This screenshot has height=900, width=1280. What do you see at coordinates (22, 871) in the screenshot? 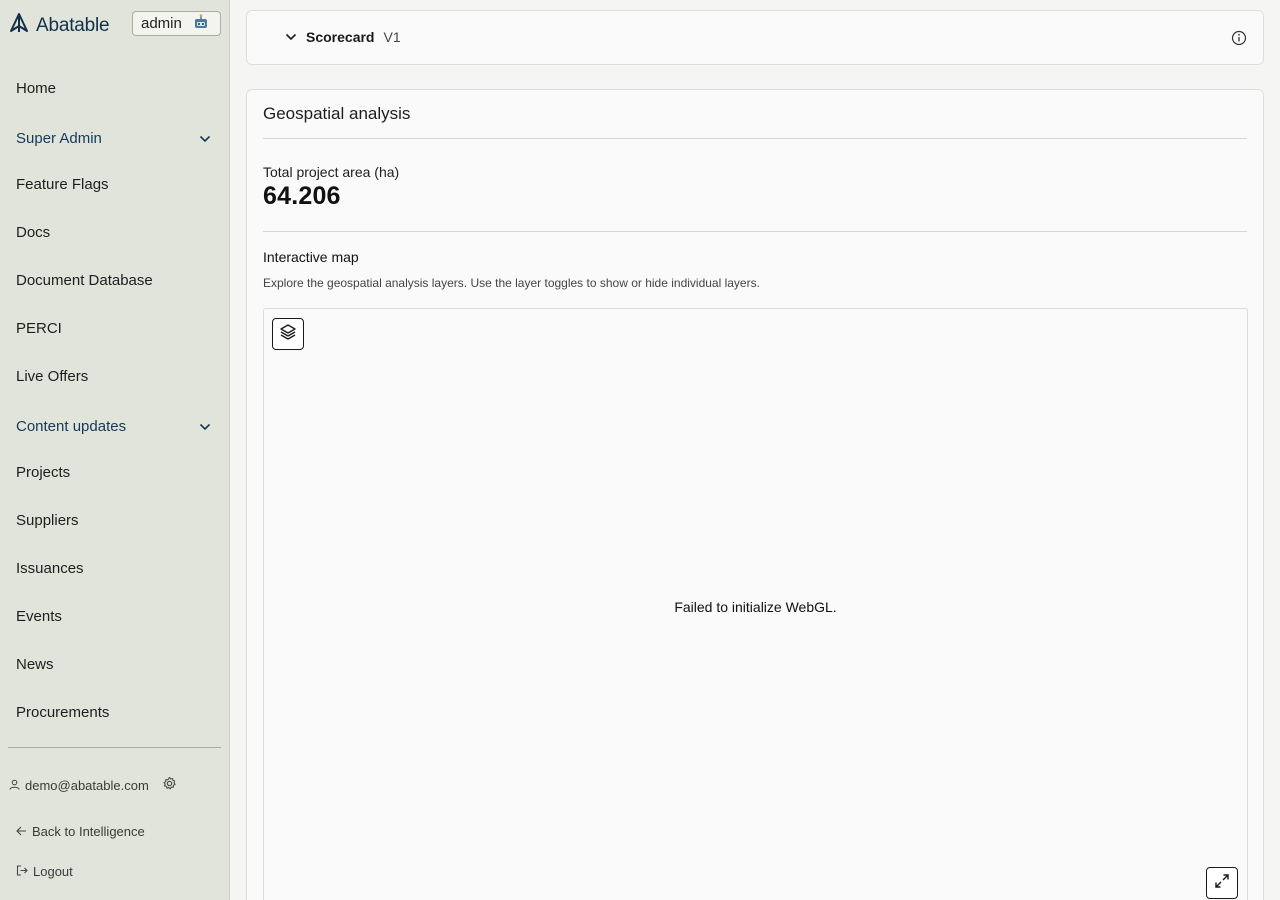
I see `logout-icon` at bounding box center [22, 871].